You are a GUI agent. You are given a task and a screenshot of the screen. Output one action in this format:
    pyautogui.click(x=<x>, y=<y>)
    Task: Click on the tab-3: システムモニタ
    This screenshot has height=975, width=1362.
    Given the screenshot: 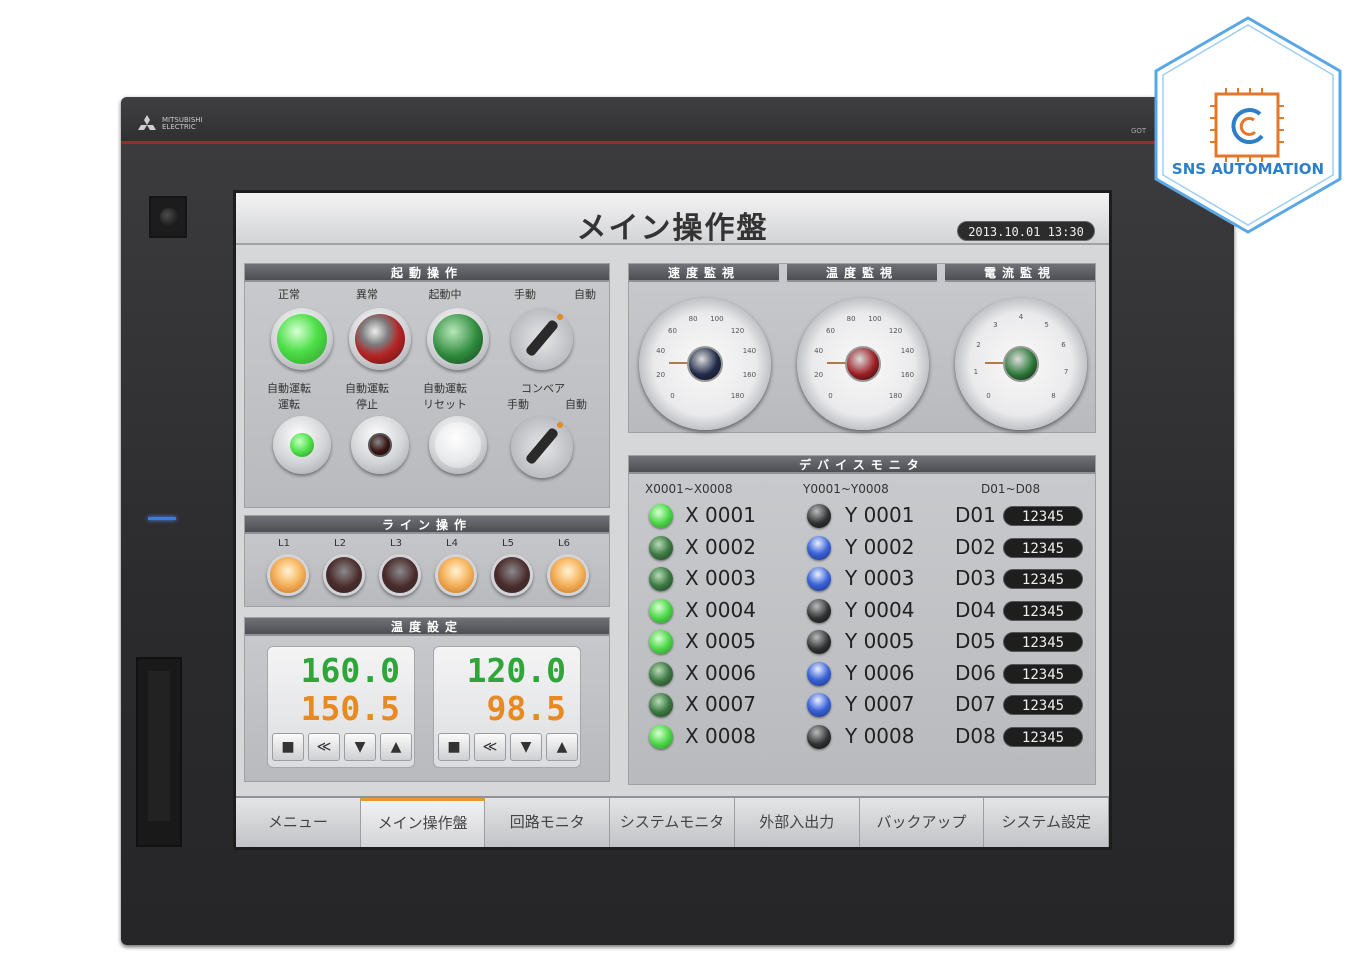 What is the action you would take?
    pyautogui.click(x=672, y=822)
    